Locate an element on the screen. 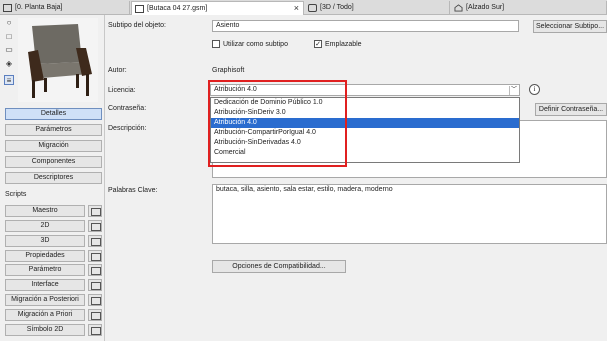 The width and height of the screenshot is (607, 341). subtype-field: Asiento is located at coordinates (365, 26).